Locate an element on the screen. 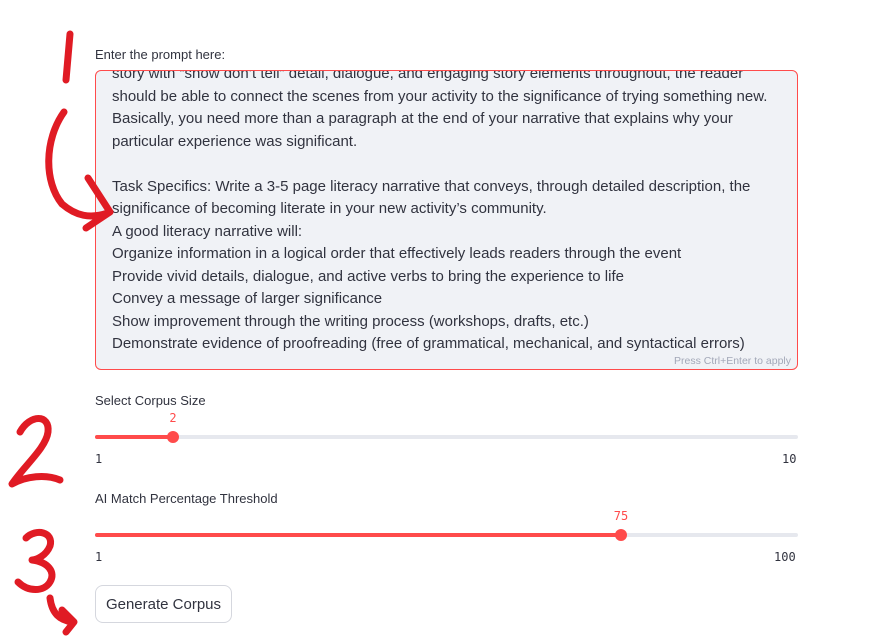 The image size is (880, 640). corpus-size-max: 10 is located at coordinates (789, 459).